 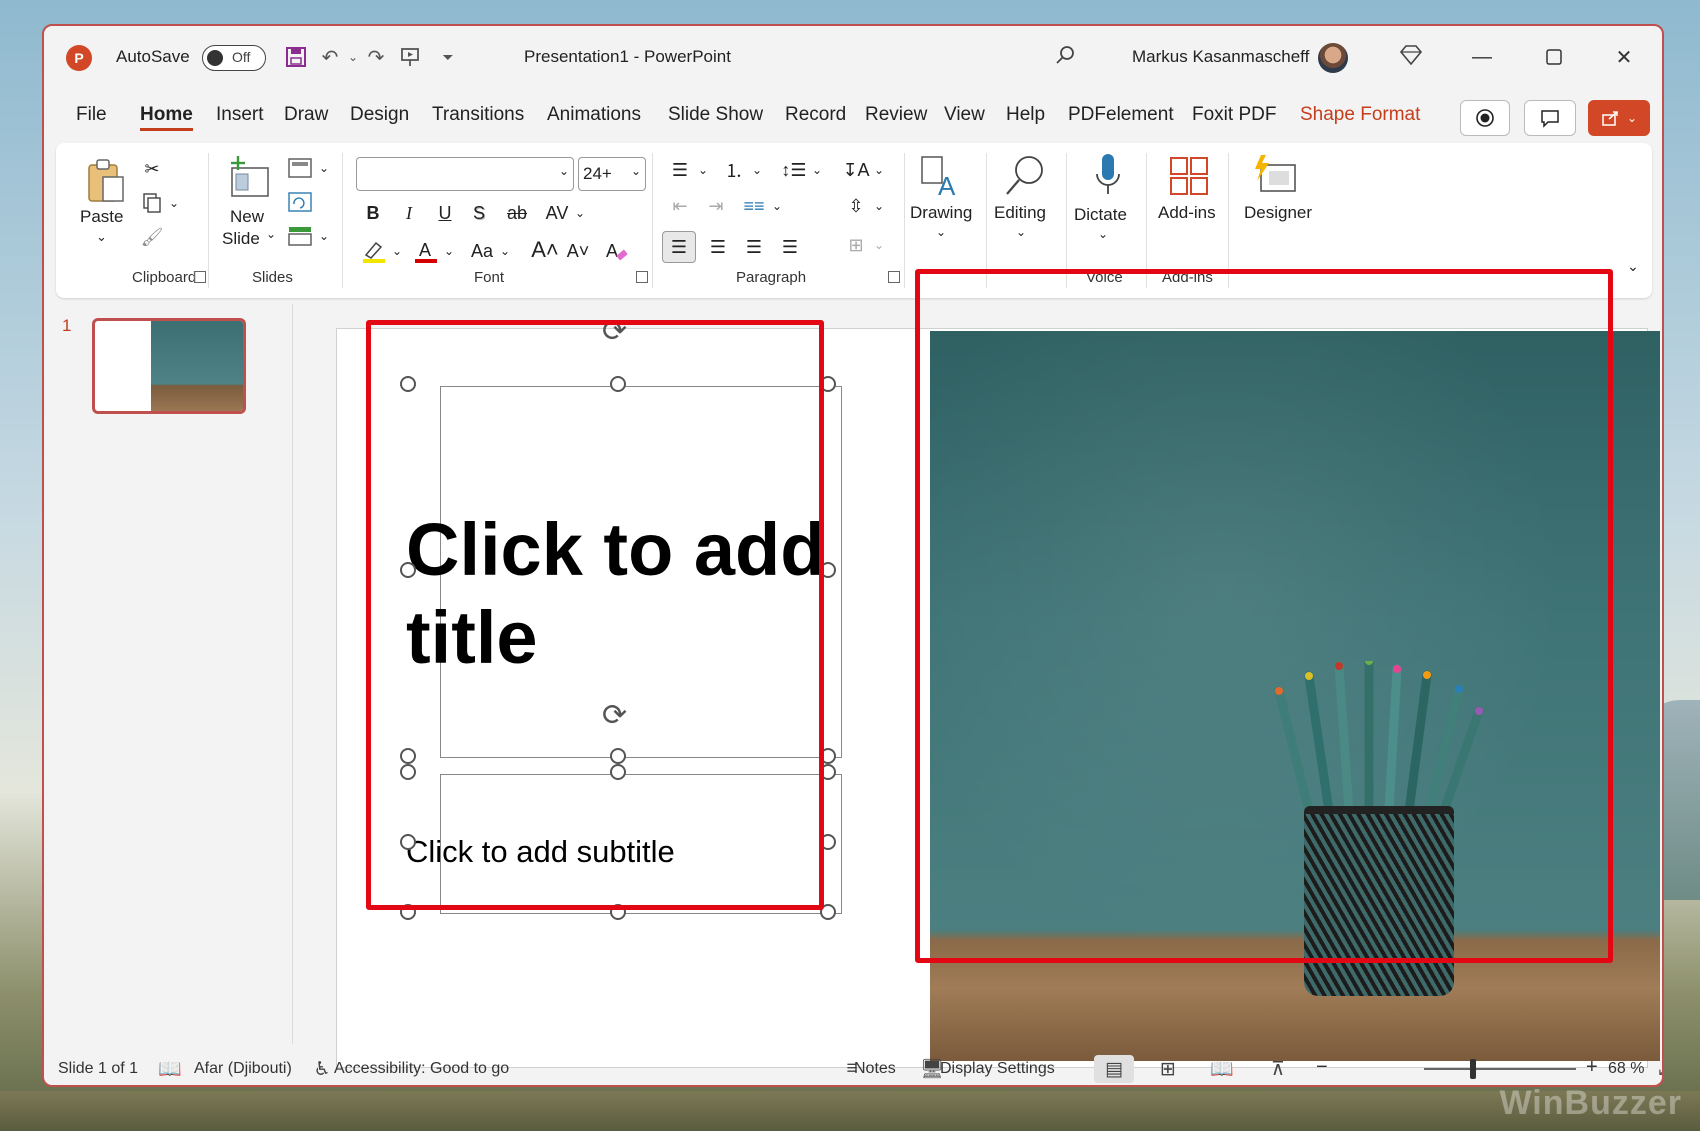 I want to click on normal-view-icon: ▤, so click(x=1114, y=1069).